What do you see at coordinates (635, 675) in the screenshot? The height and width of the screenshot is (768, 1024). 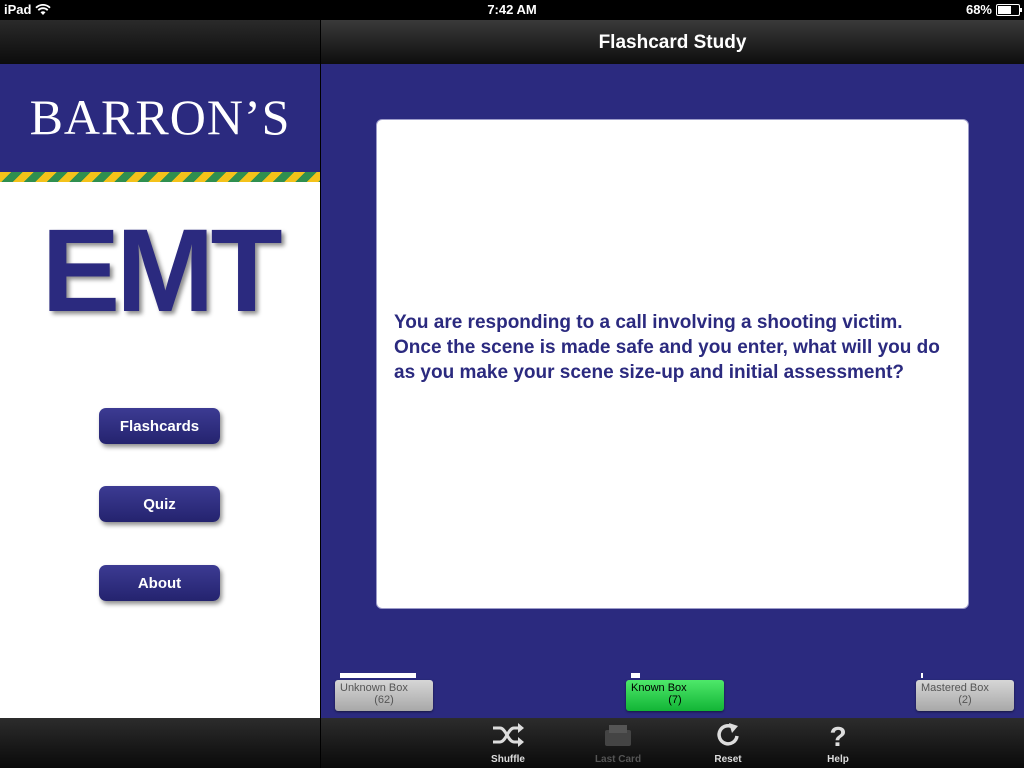 I see `known-box-progress` at bounding box center [635, 675].